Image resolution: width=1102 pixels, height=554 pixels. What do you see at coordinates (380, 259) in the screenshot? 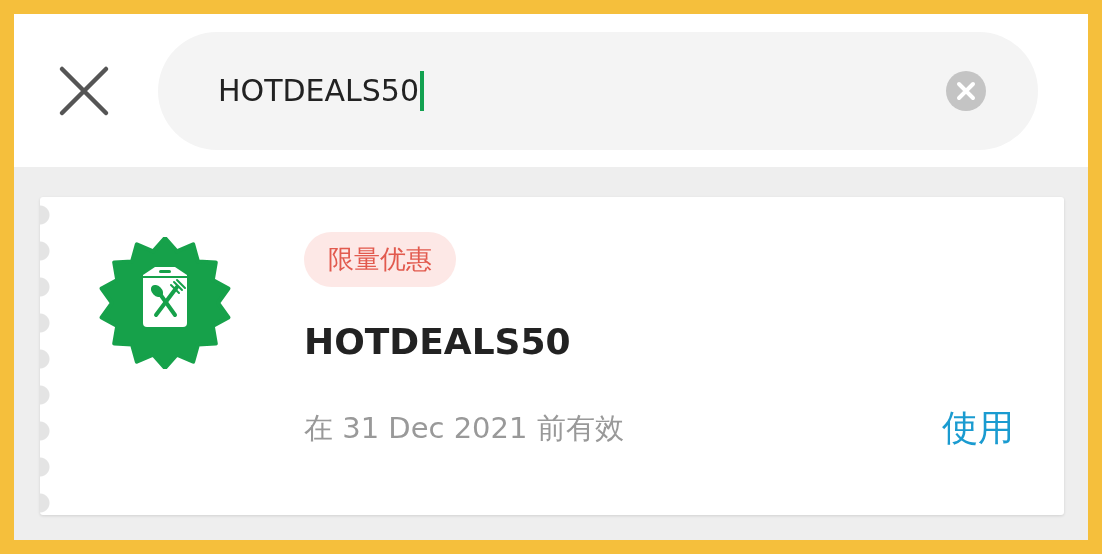
I see `voucher-tag: 限量优惠` at bounding box center [380, 259].